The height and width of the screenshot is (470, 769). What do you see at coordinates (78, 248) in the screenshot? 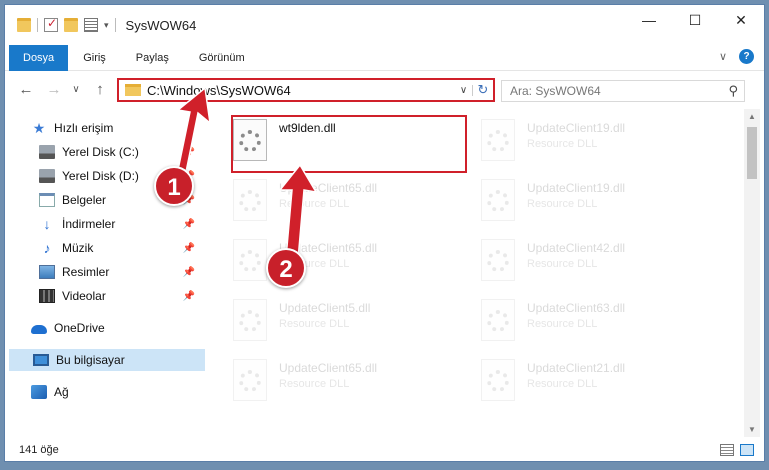
I see `sidebar-item-label: Müzik` at bounding box center [78, 248].